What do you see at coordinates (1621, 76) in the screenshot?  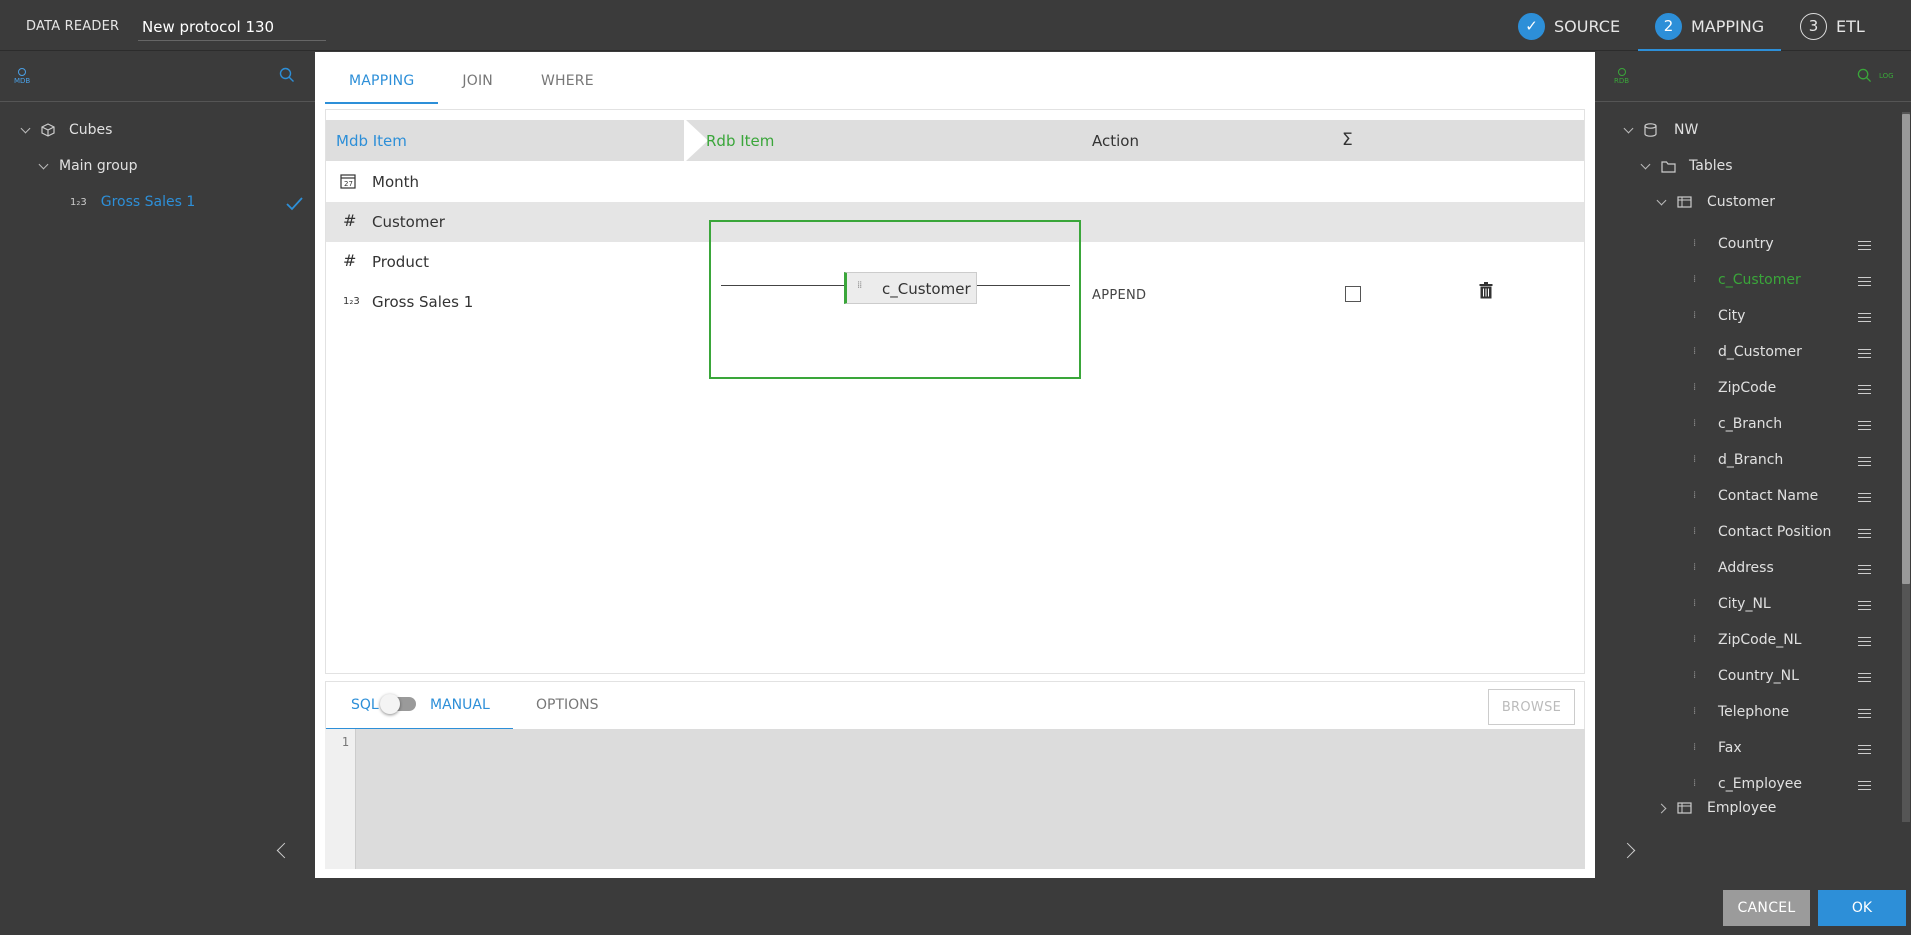 I see `rdb-icon: RDB` at bounding box center [1621, 76].